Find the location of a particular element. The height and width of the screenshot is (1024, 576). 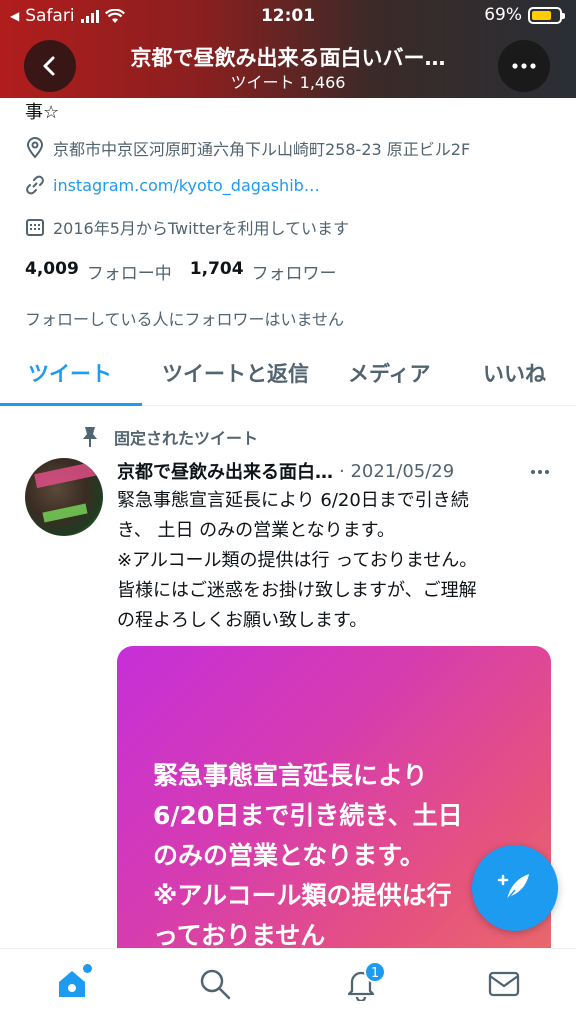

location-icon is located at coordinates (35, 148).